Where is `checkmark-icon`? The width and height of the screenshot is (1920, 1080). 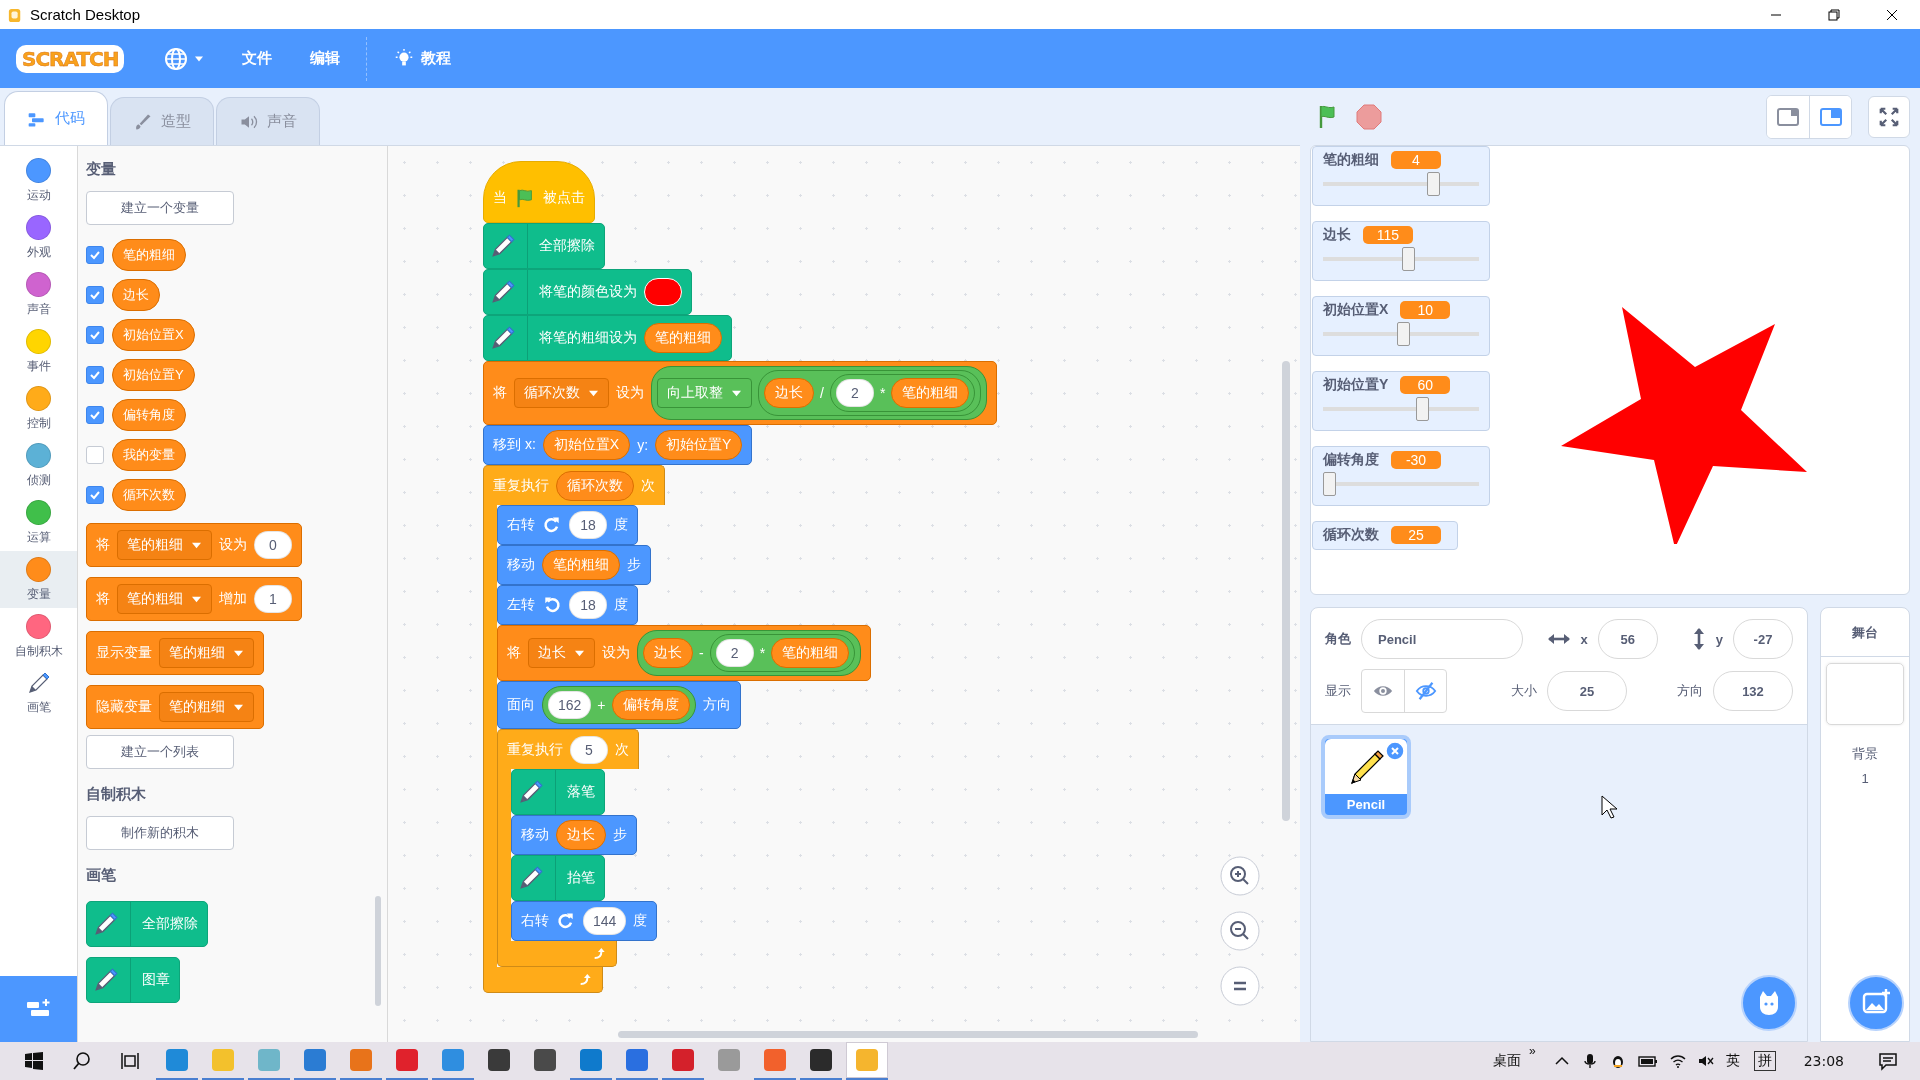 checkmark-icon is located at coordinates (95, 495).